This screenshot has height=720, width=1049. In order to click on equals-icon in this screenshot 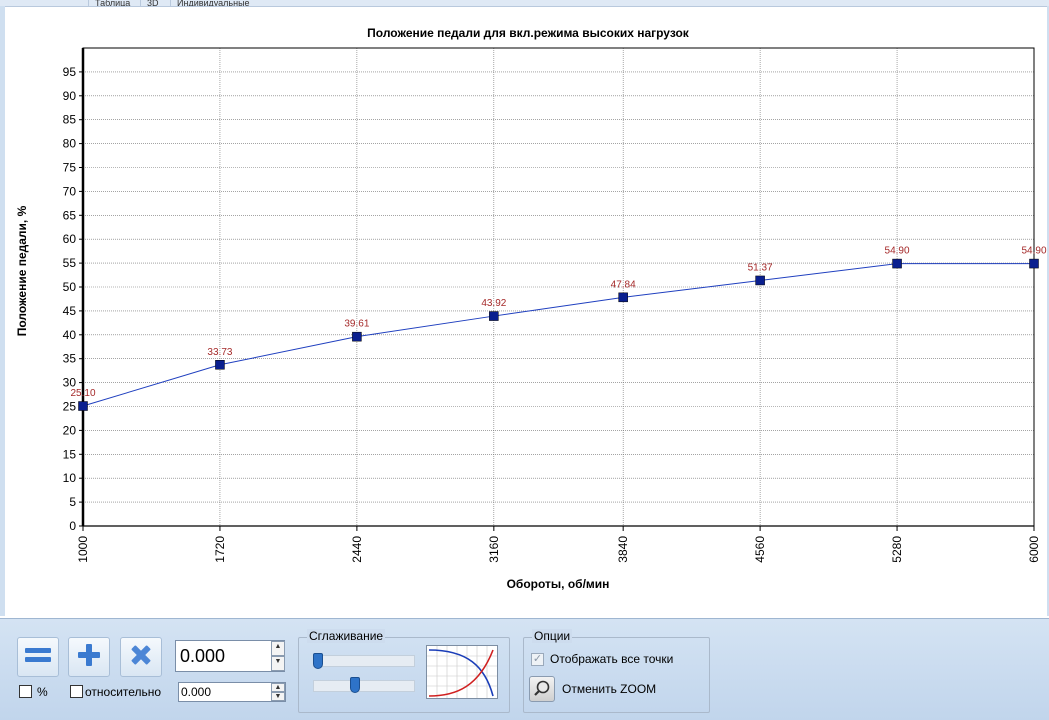, I will do `click(38, 657)`.